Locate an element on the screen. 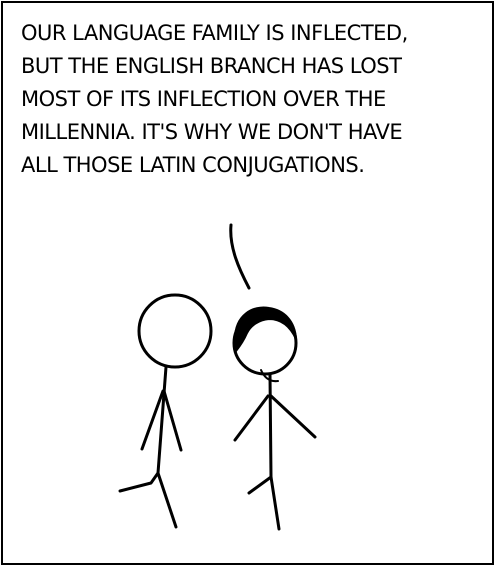 This screenshot has height=566, width=495. right-figure-right-arm is located at coordinates (293, 416).